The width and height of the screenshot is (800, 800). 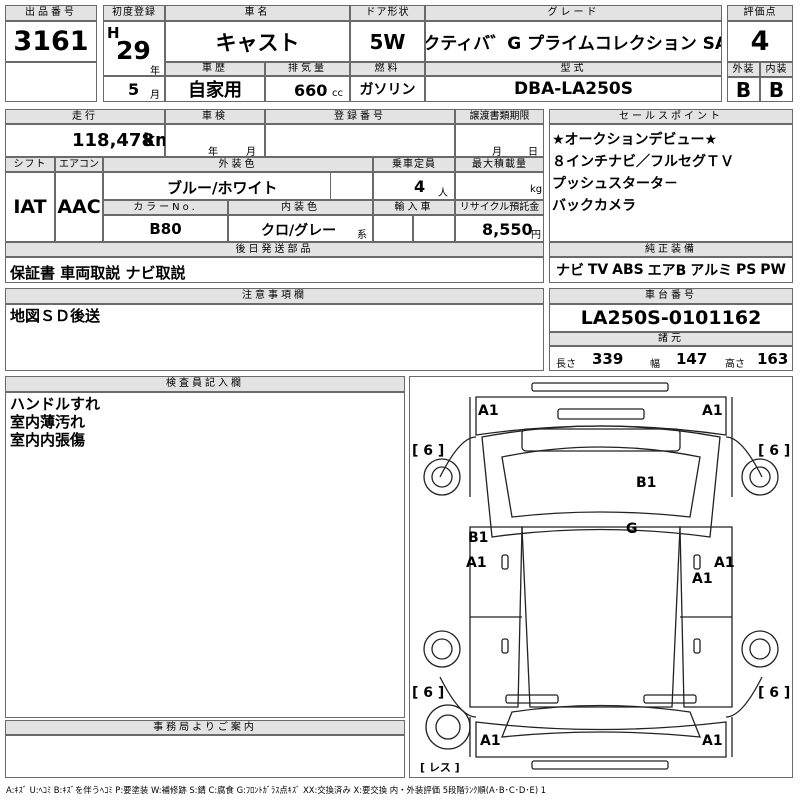 What do you see at coordinates (655, 364) in the screenshot?
I see `width-label: 幅` at bounding box center [655, 364].